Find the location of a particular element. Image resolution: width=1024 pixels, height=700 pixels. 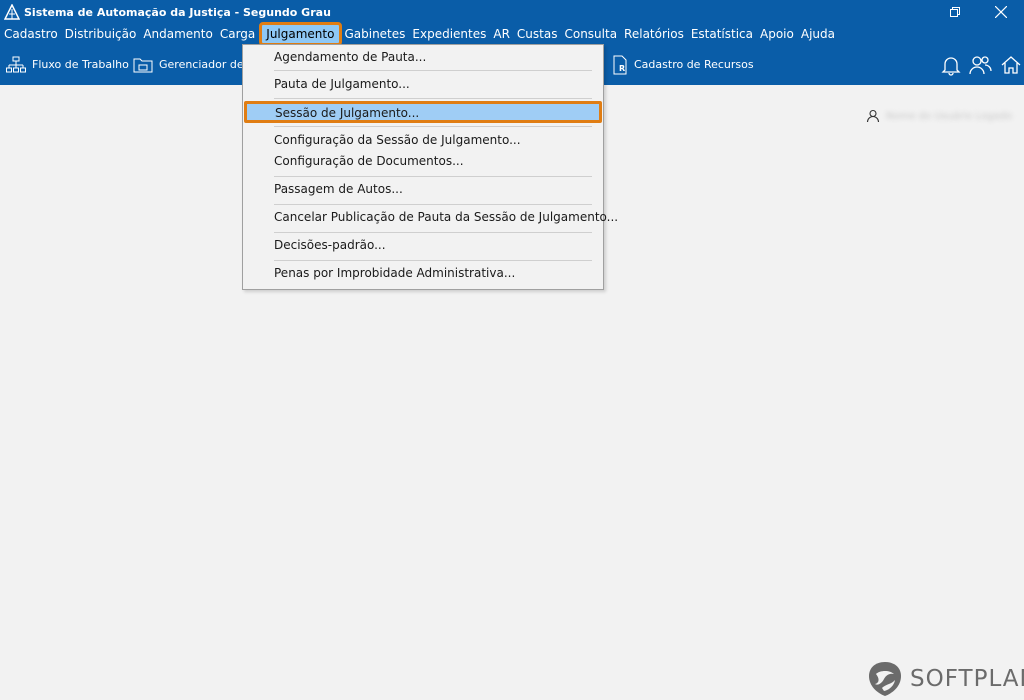

menu-ajuda: Ajuda is located at coordinates (819, 34).